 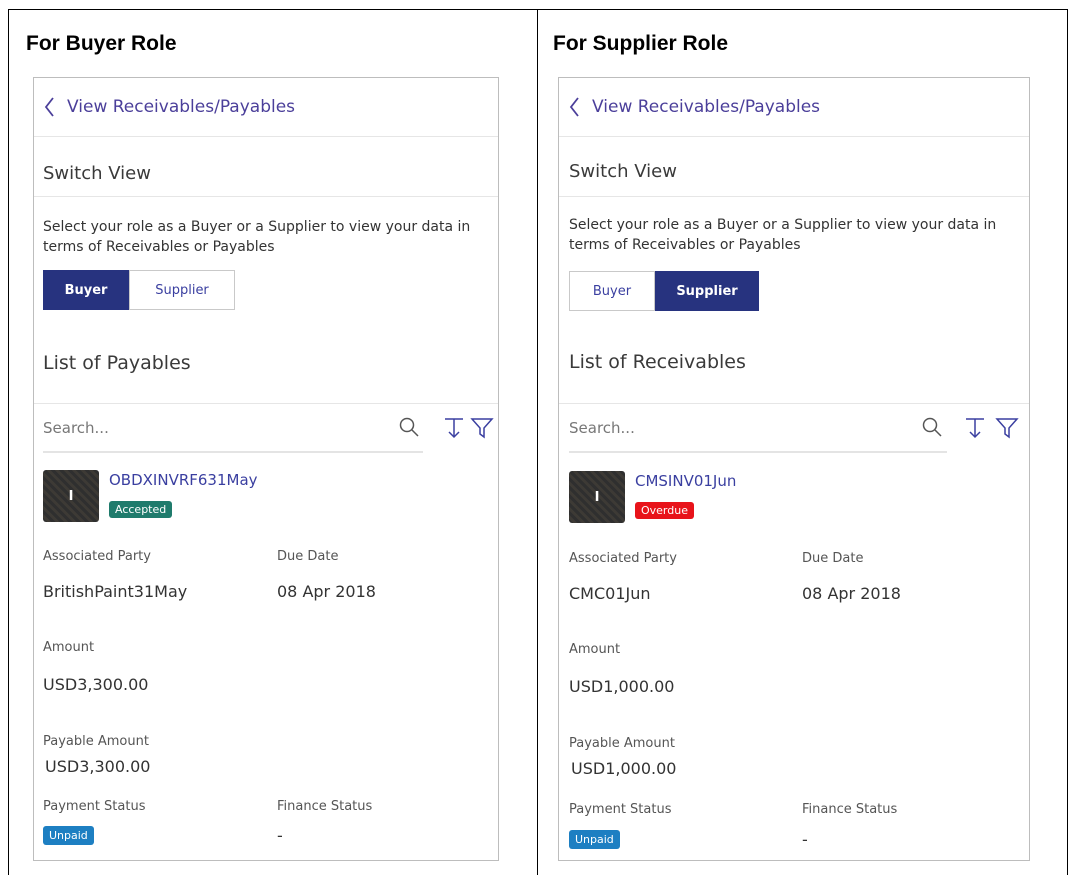 What do you see at coordinates (657, 362) in the screenshot?
I see `list-title: List of Receivables` at bounding box center [657, 362].